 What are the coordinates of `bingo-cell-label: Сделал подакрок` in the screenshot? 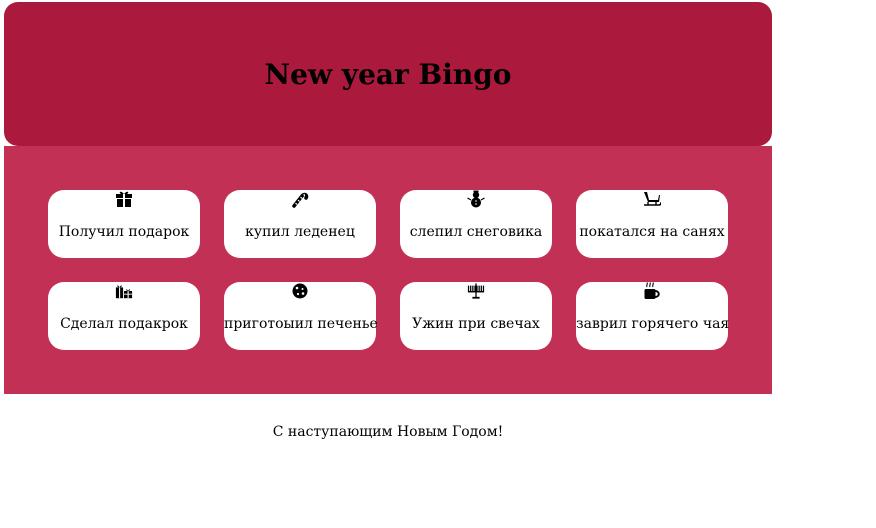 It's located at (124, 324).